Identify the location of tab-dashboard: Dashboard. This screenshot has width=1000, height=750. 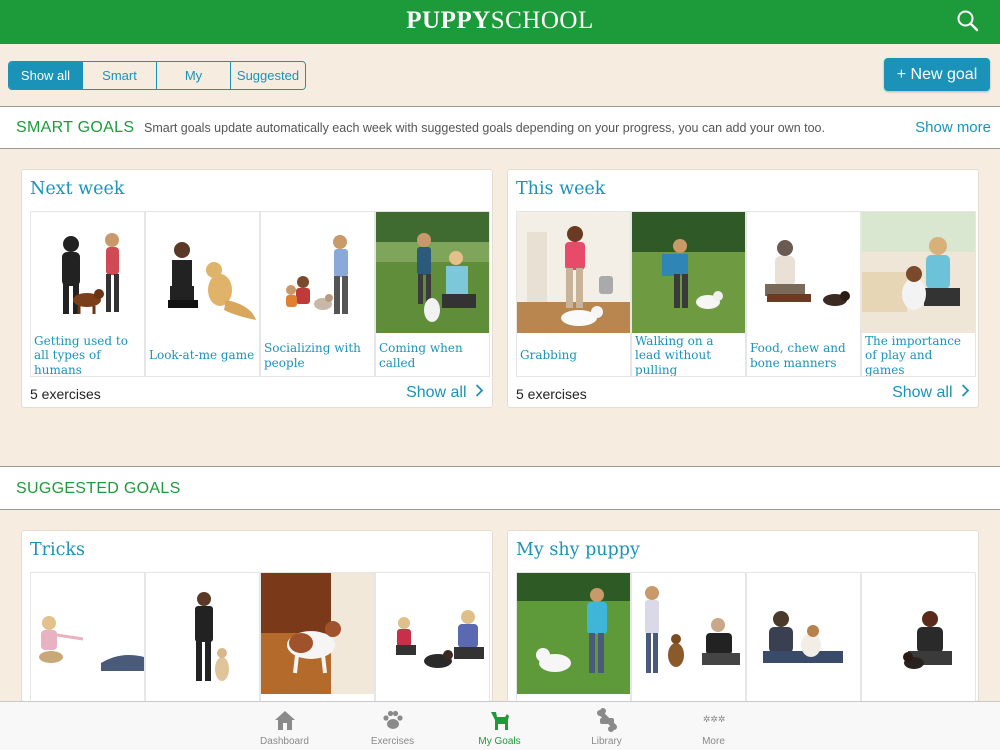
(284, 726).